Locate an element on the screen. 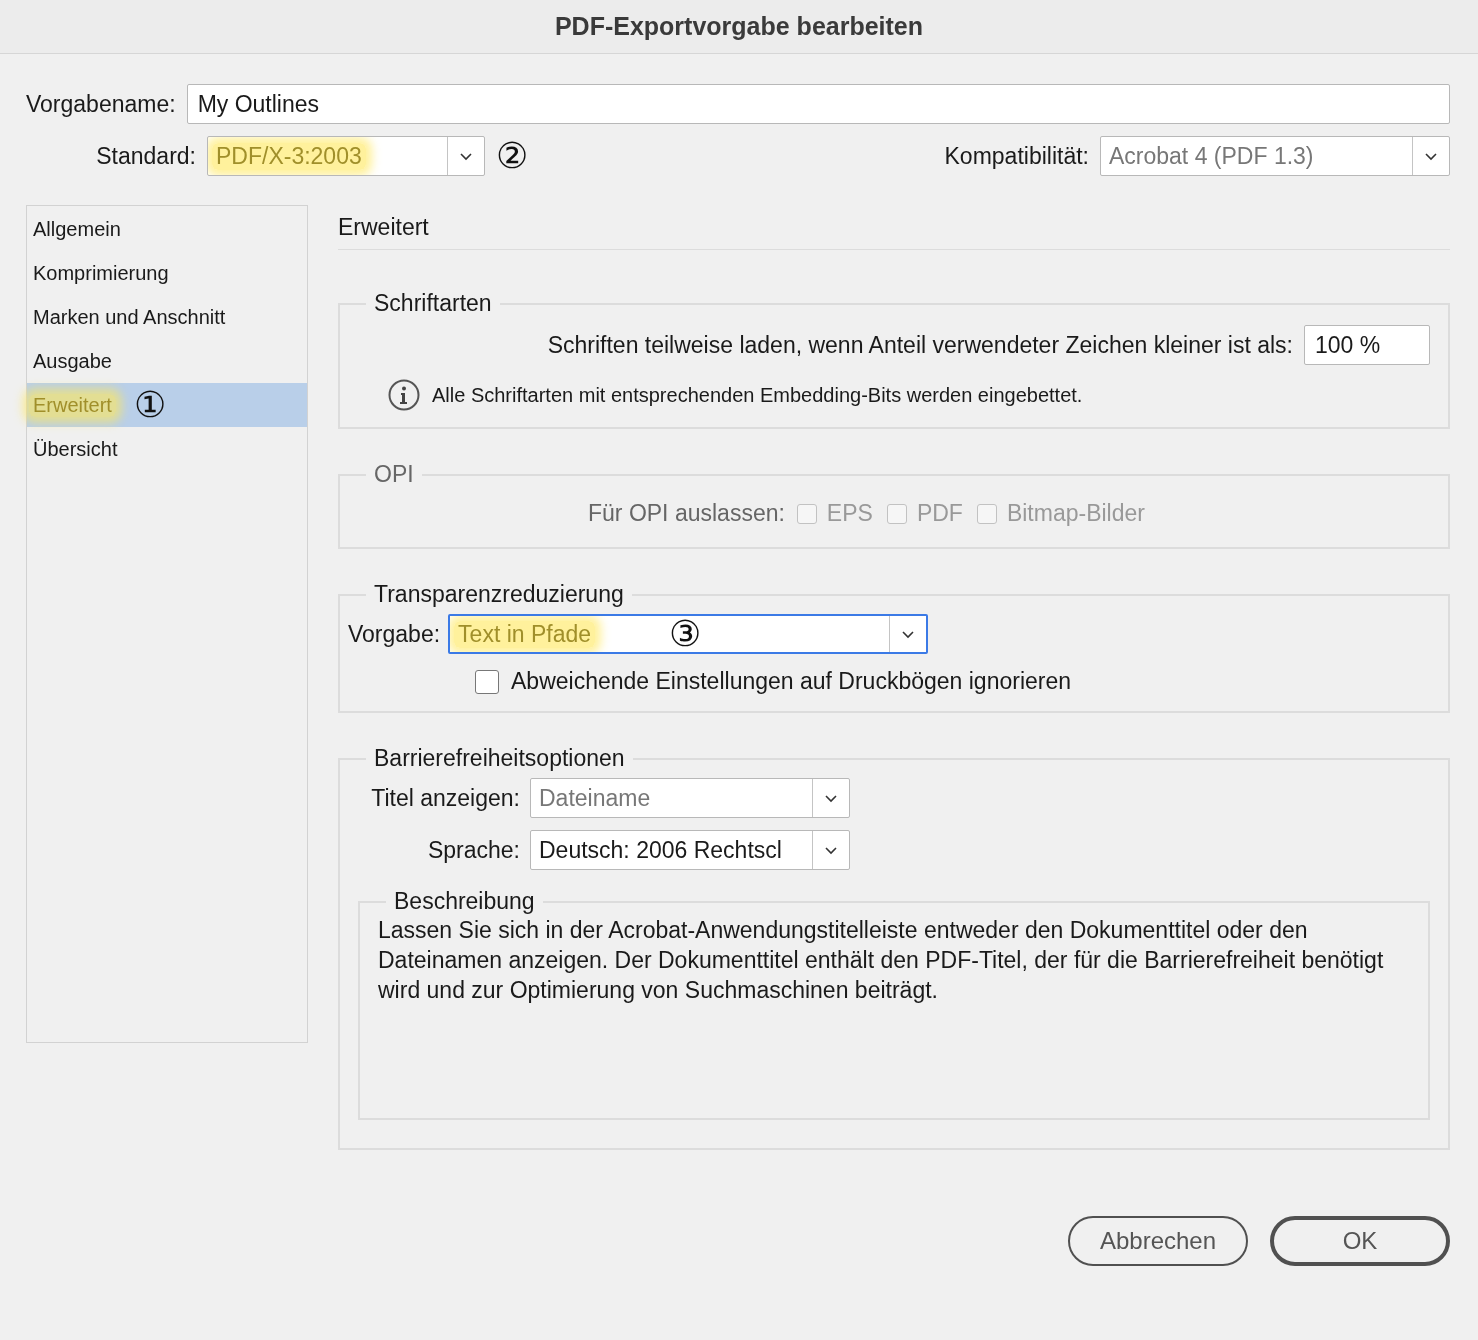 This screenshot has width=1478, height=1340. field-label: Titel anzeigen: is located at coordinates (445, 798).